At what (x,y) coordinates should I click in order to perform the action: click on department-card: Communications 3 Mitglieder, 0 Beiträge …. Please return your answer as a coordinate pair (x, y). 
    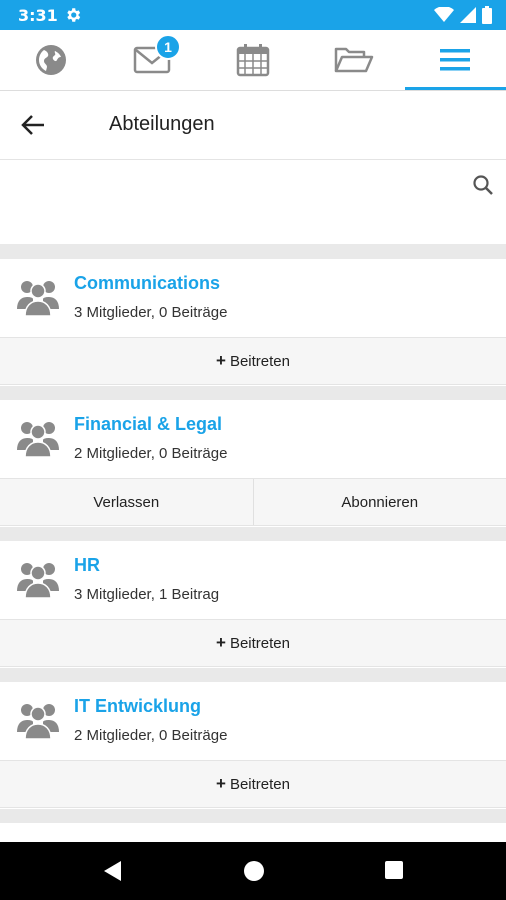
    Looking at the image, I should click on (253, 322).